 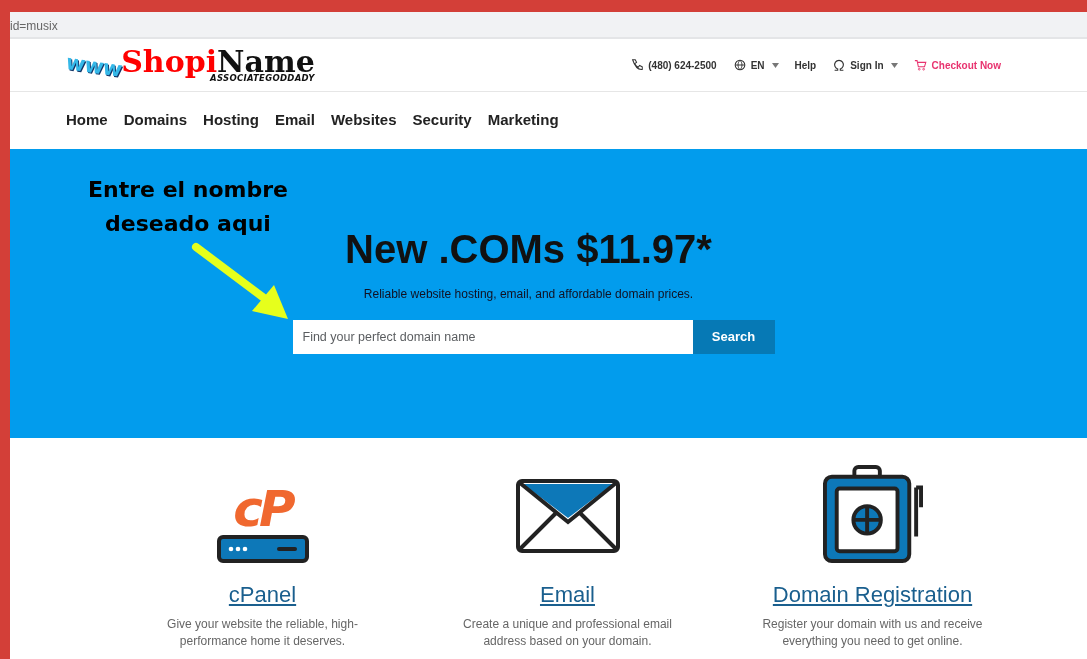 What do you see at coordinates (865, 65) in the screenshot?
I see `utility-link: Sign In` at bounding box center [865, 65].